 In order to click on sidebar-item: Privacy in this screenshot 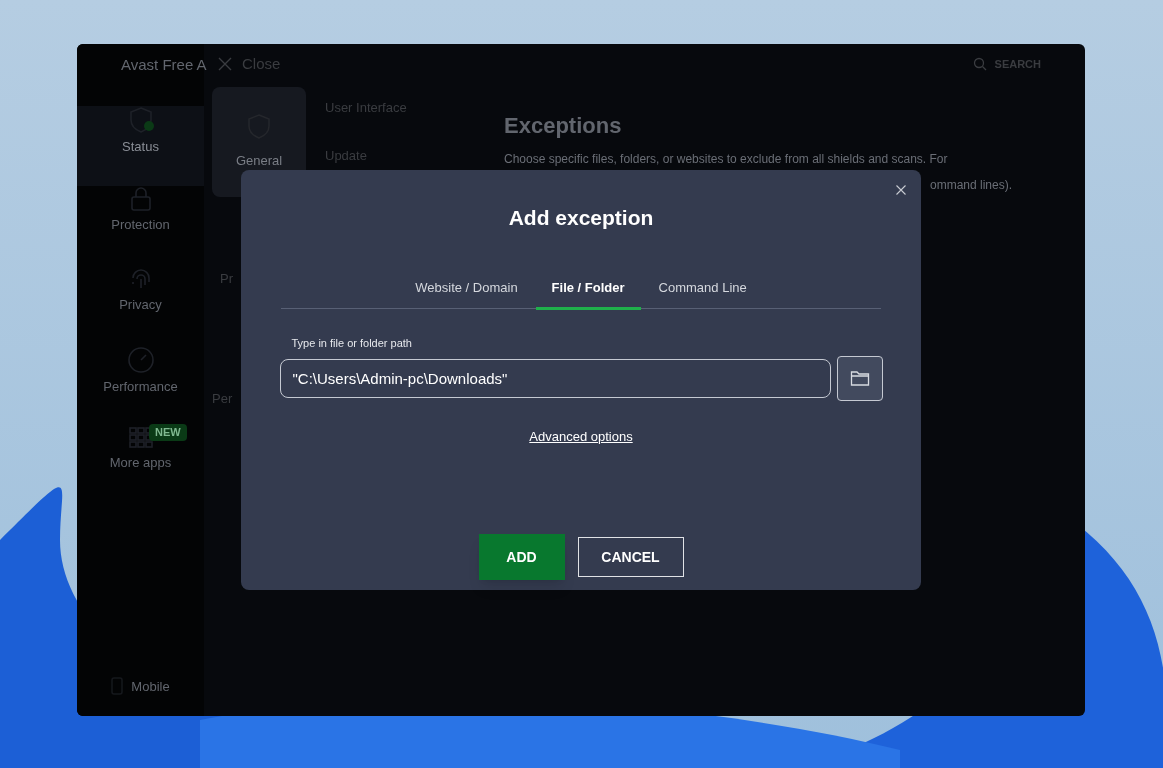, I will do `click(140, 306)`.